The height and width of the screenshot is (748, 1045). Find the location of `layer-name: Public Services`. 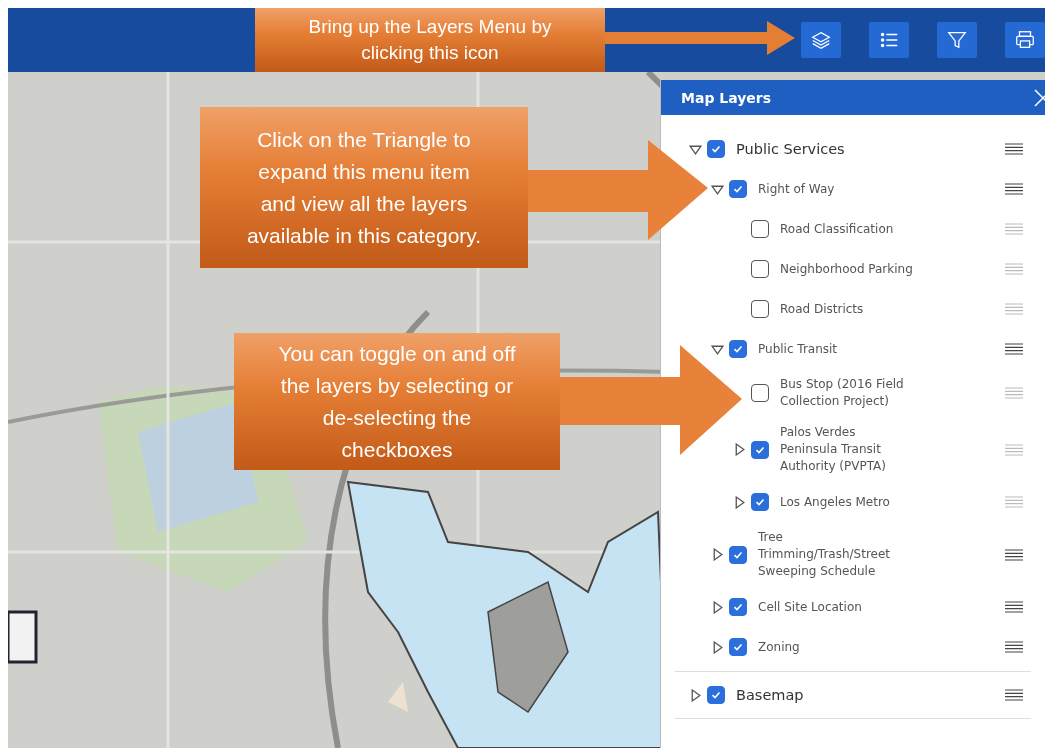

layer-name: Public Services is located at coordinates (791, 149).